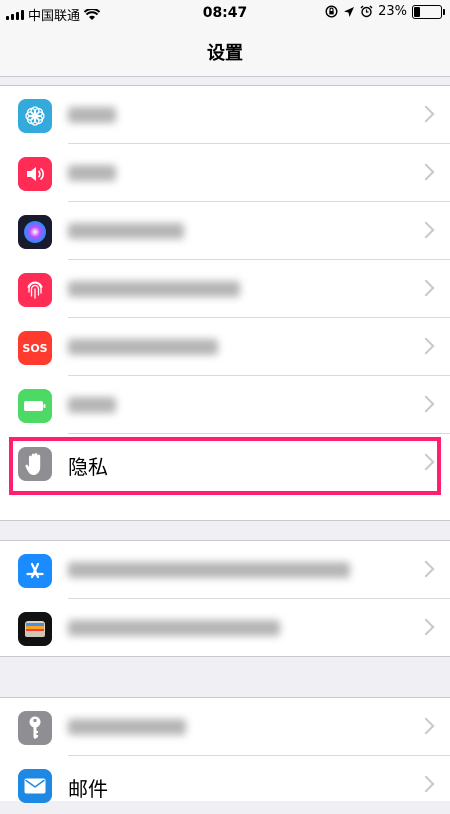 Image resolution: width=450 pixels, height=814 pixels. Describe the element at coordinates (35, 728) in the screenshot. I see `key-icon` at that location.